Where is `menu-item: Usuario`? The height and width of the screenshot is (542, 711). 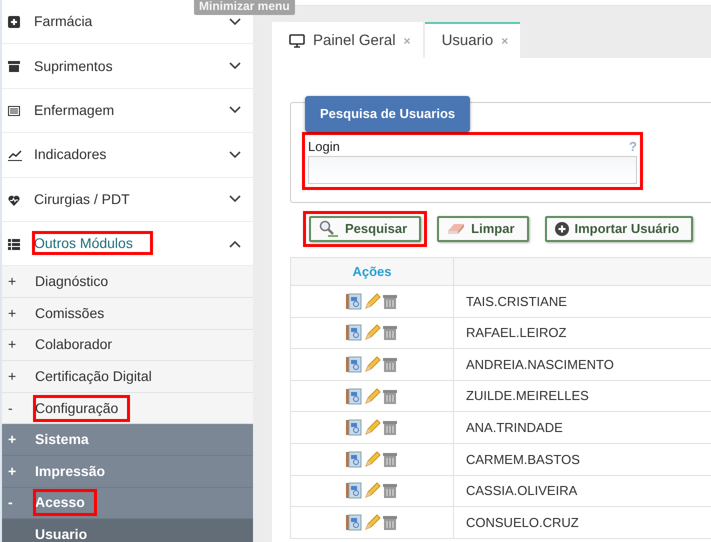
menu-item: Usuario is located at coordinates (127, 530).